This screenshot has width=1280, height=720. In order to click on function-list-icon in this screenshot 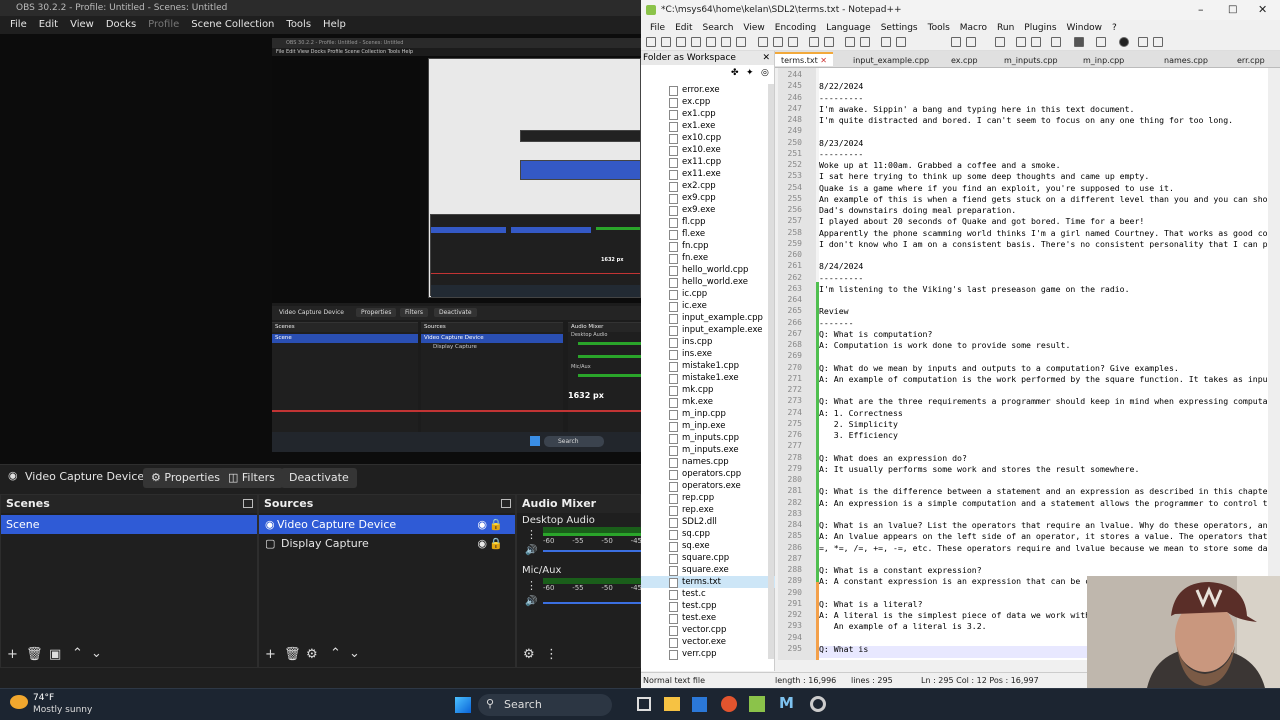, I will do `click(1056, 42)`.